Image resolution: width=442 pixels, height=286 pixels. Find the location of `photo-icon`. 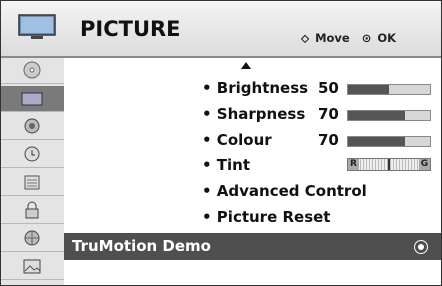

photo-icon is located at coordinates (32, 266).